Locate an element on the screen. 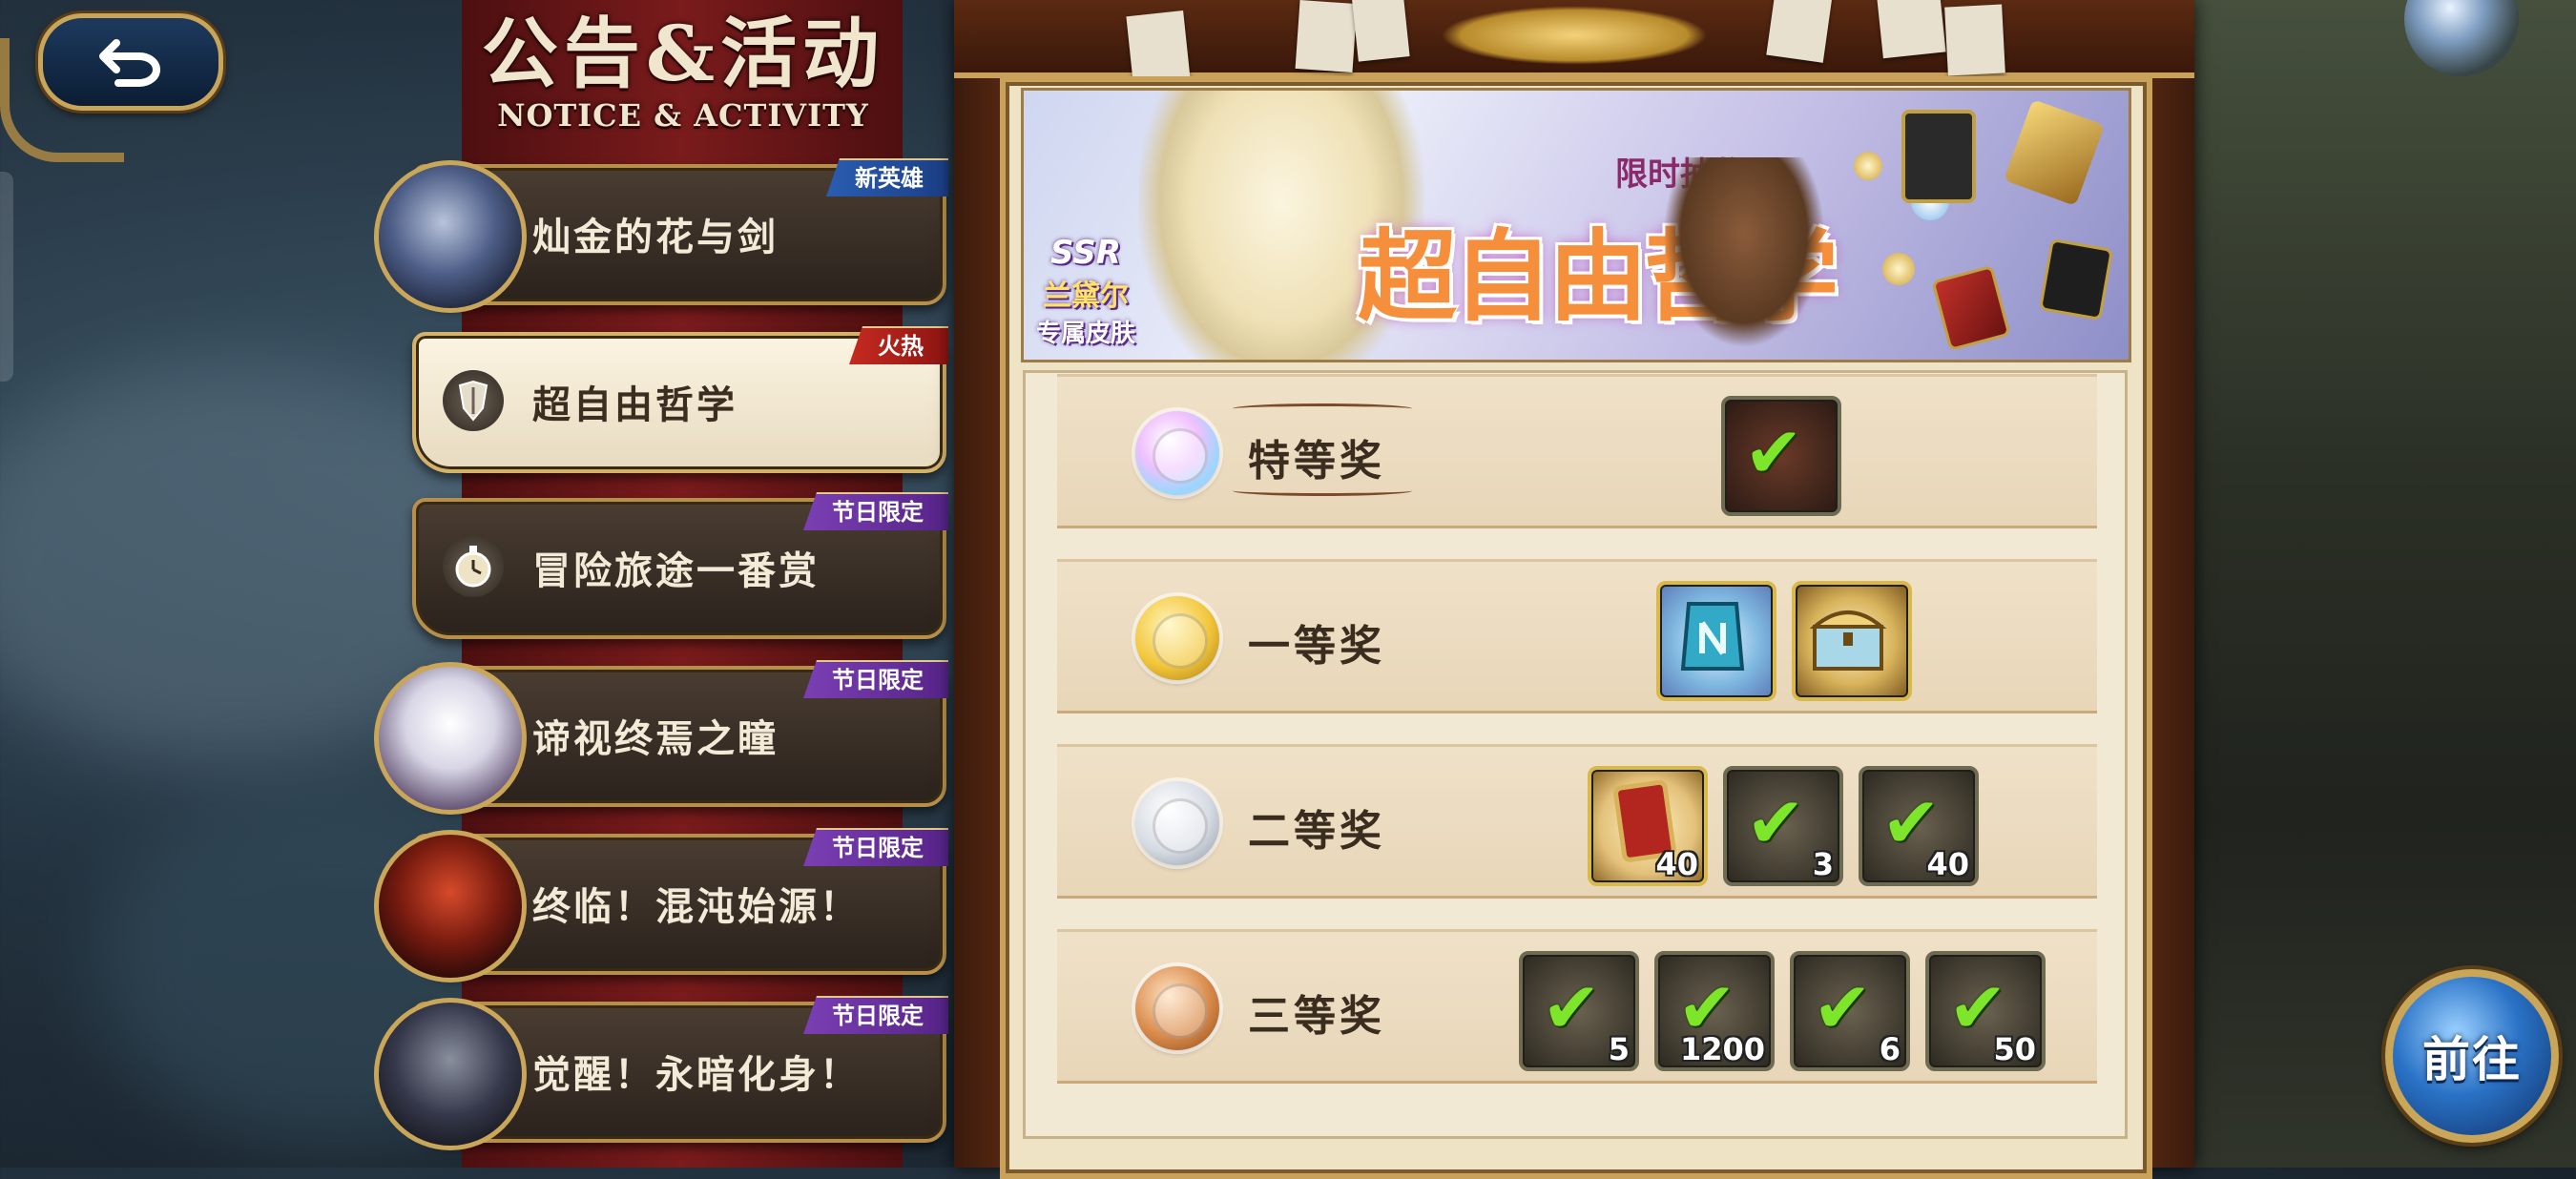  sidebar-title: 公告&活动 NOTICE & ACTIVITY is located at coordinates (683, 71).